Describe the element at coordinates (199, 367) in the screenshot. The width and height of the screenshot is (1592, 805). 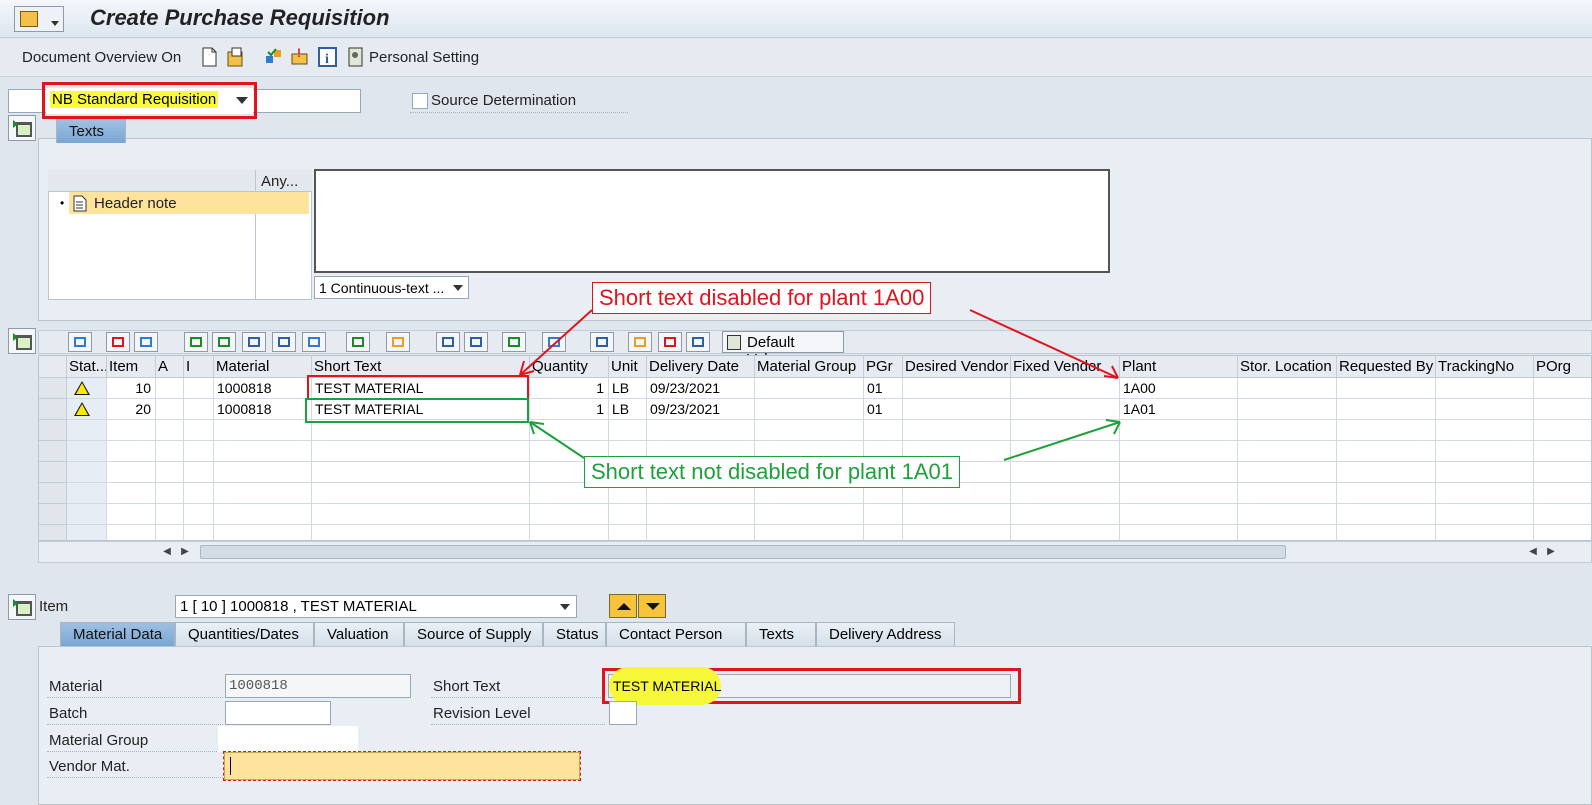
I see `column-header-i: I` at that location.